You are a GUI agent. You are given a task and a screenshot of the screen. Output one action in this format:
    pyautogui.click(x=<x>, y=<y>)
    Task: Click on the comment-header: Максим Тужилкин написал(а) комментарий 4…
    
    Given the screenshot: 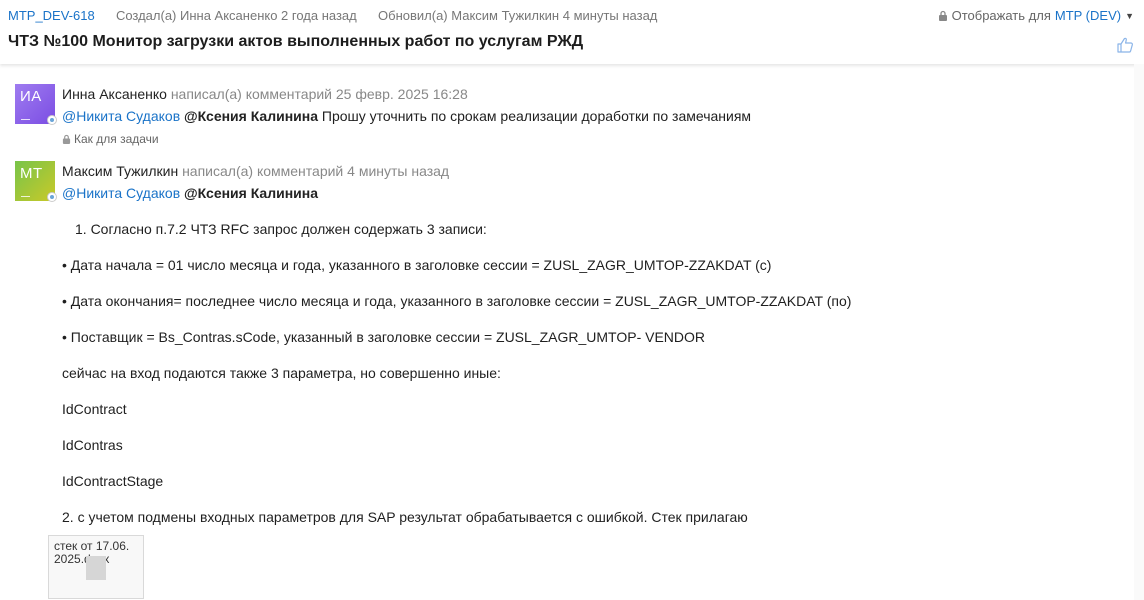 What is the action you would take?
    pyautogui.click(x=255, y=171)
    